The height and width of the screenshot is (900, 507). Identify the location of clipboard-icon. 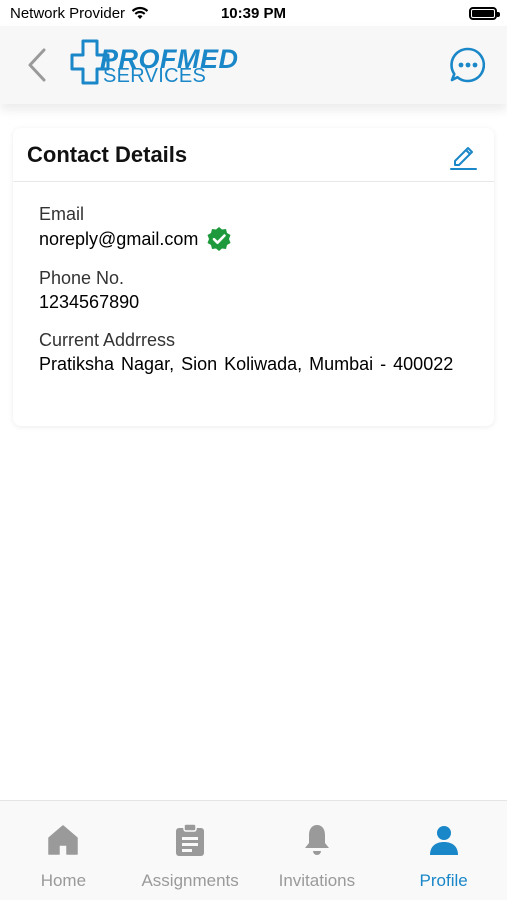
(190, 839).